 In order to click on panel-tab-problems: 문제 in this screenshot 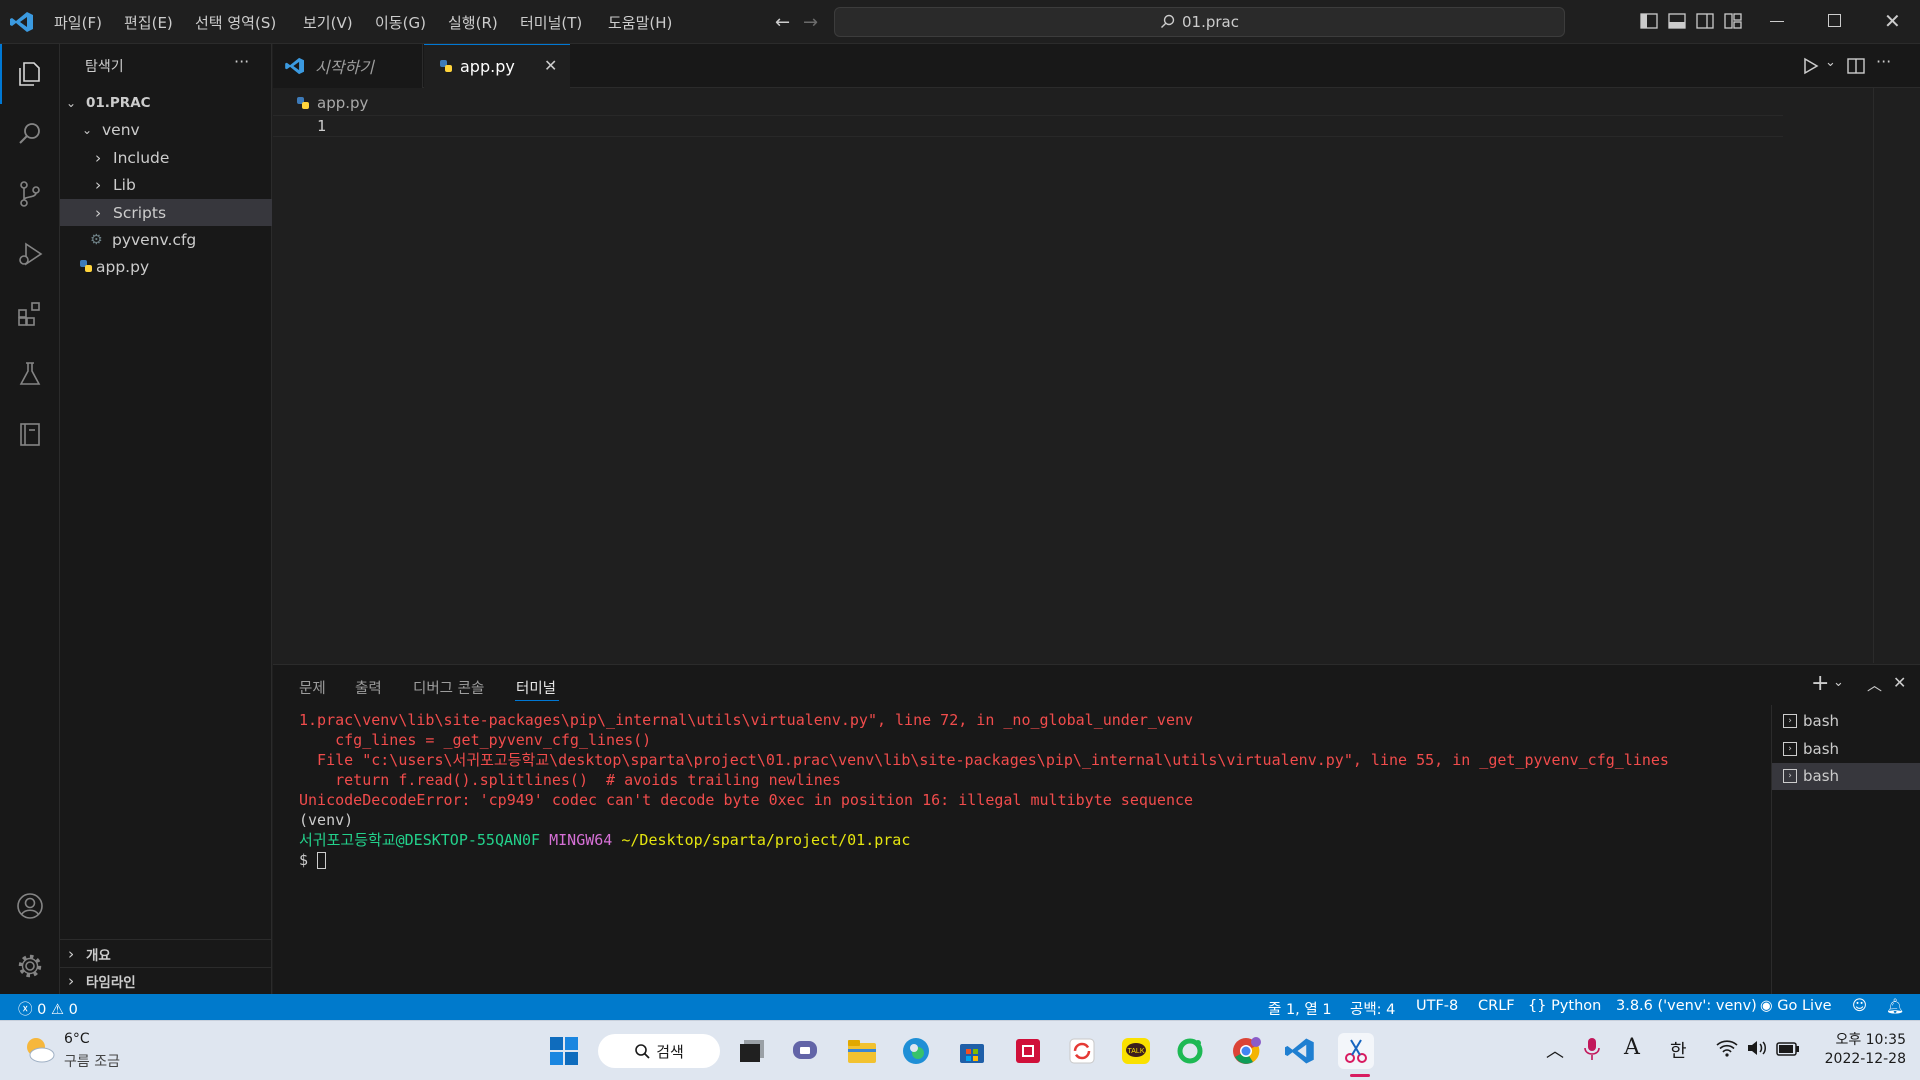, I will do `click(312, 687)`.